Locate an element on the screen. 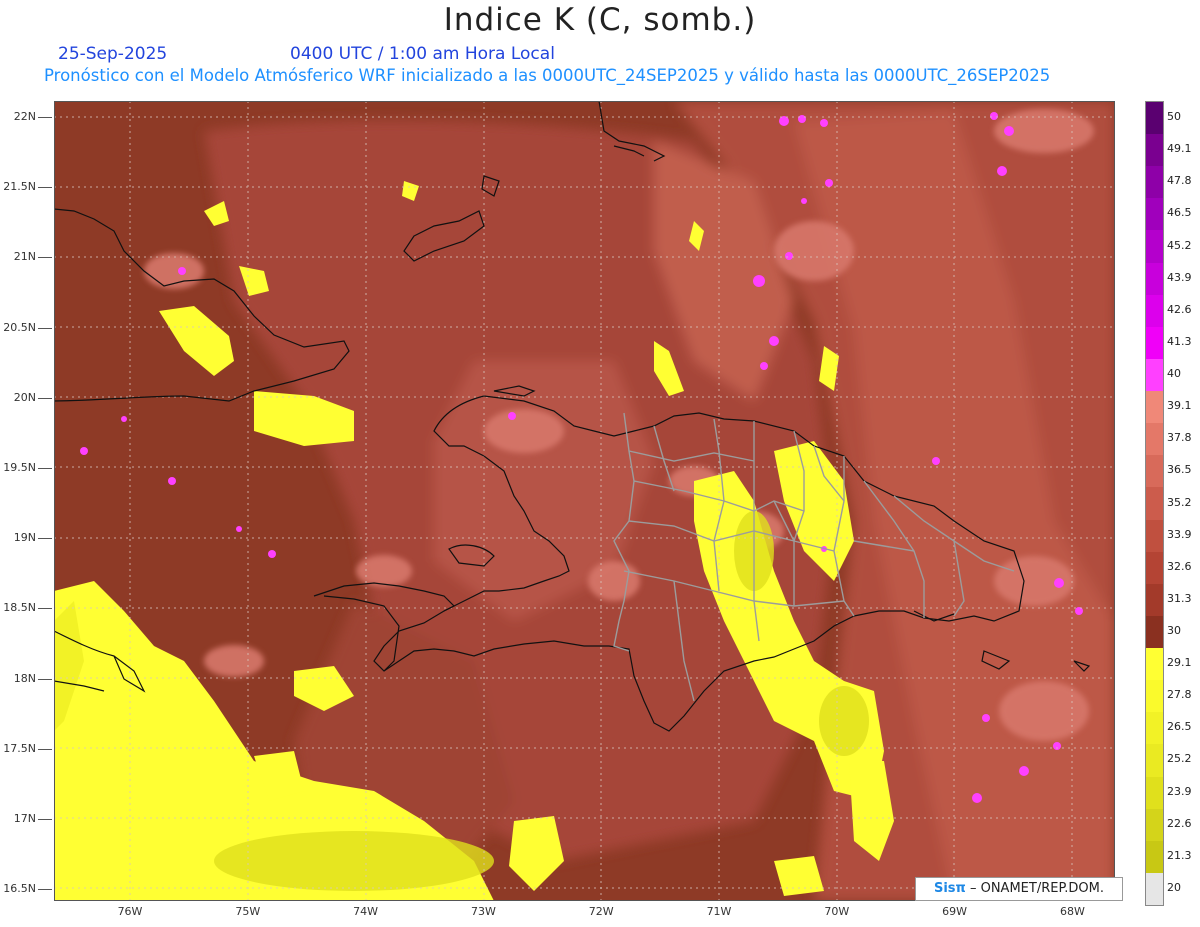  lat-label: 20.5N is located at coordinates (19, 327).